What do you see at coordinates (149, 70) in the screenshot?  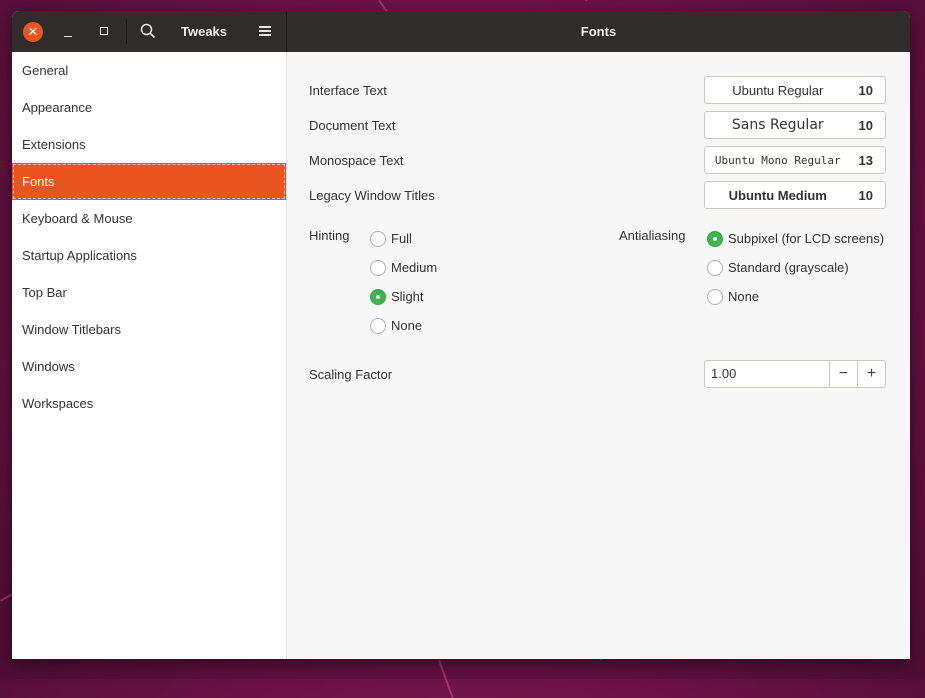 I see `sidebar-item-general: General` at bounding box center [149, 70].